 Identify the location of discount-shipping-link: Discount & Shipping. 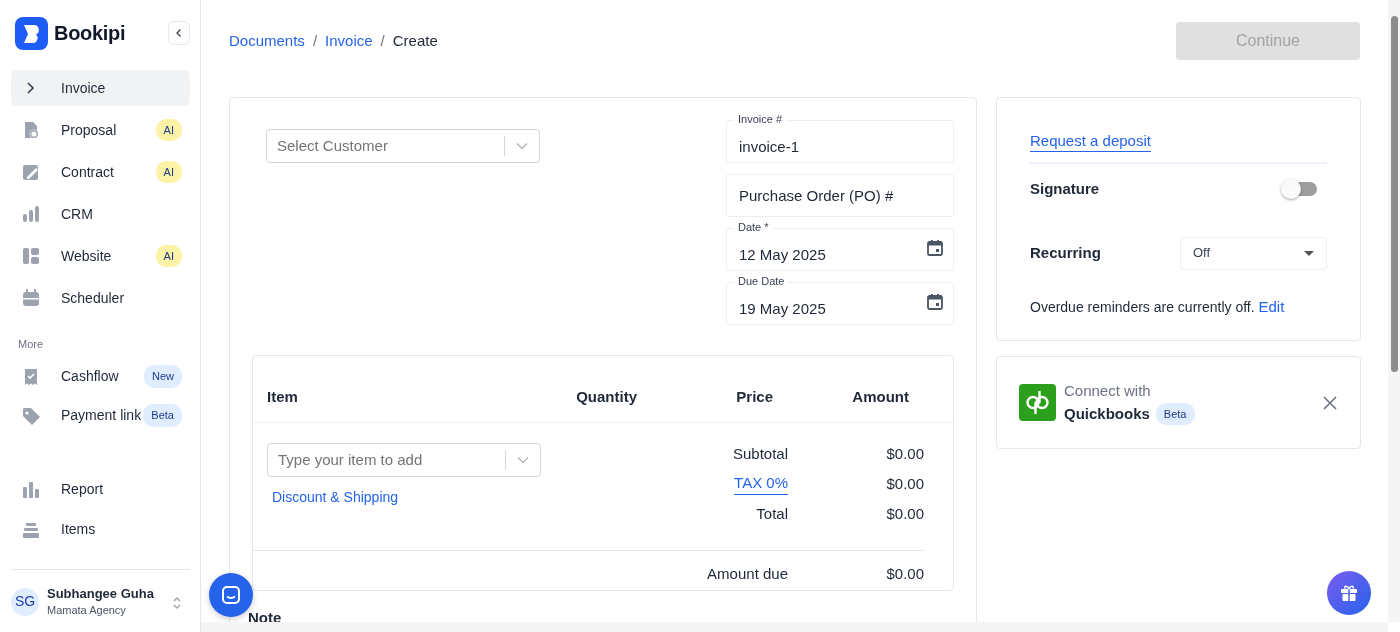
(335, 497).